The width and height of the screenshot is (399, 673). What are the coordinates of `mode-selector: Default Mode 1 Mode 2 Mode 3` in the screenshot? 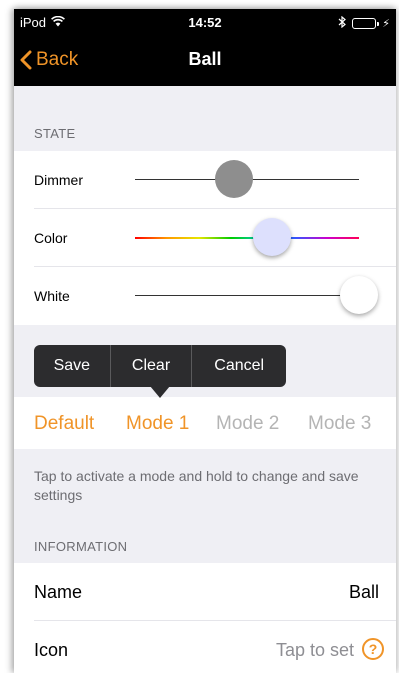 It's located at (205, 423).